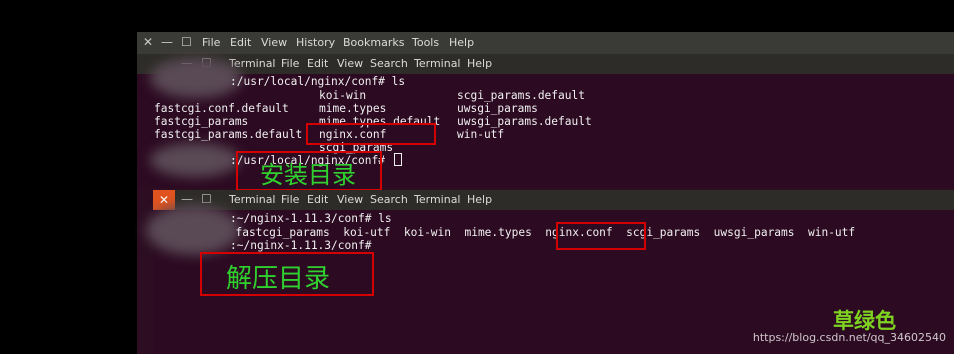  Describe the element at coordinates (437, 199) in the screenshot. I see `terminal2-menu-terminal: Terminal` at that location.